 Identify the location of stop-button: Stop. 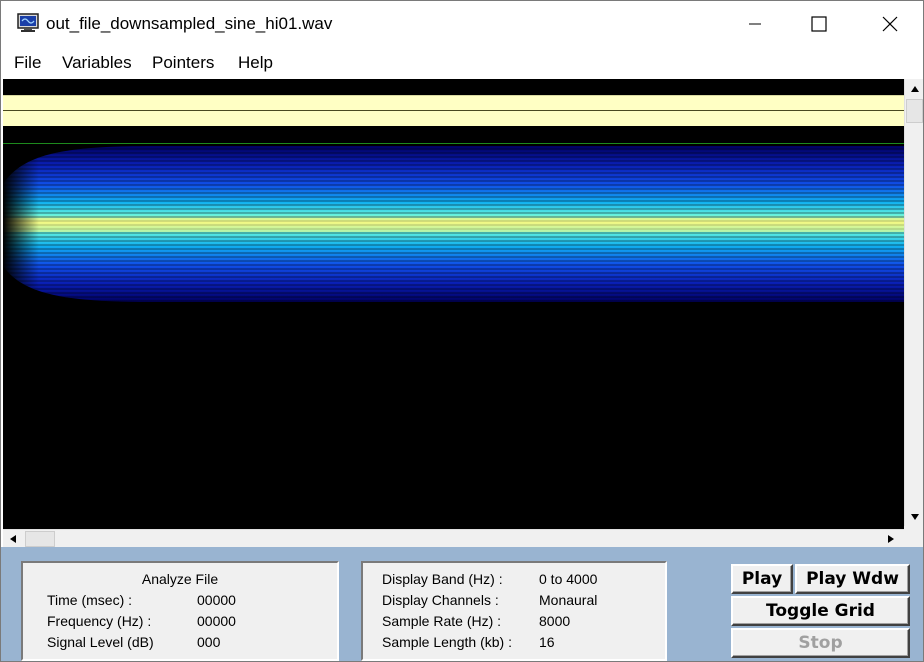
(820, 643).